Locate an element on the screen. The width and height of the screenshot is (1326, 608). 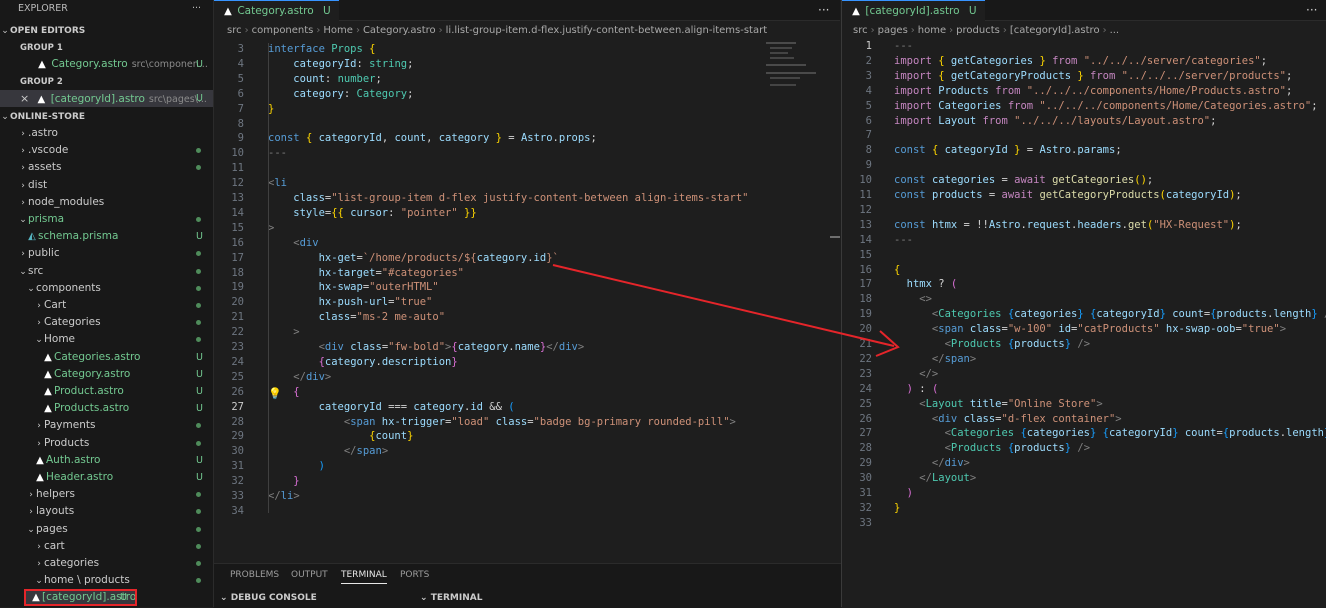
open-editor-item-category: ▲ Category.astro src\componen... U is located at coordinates (106, 64).